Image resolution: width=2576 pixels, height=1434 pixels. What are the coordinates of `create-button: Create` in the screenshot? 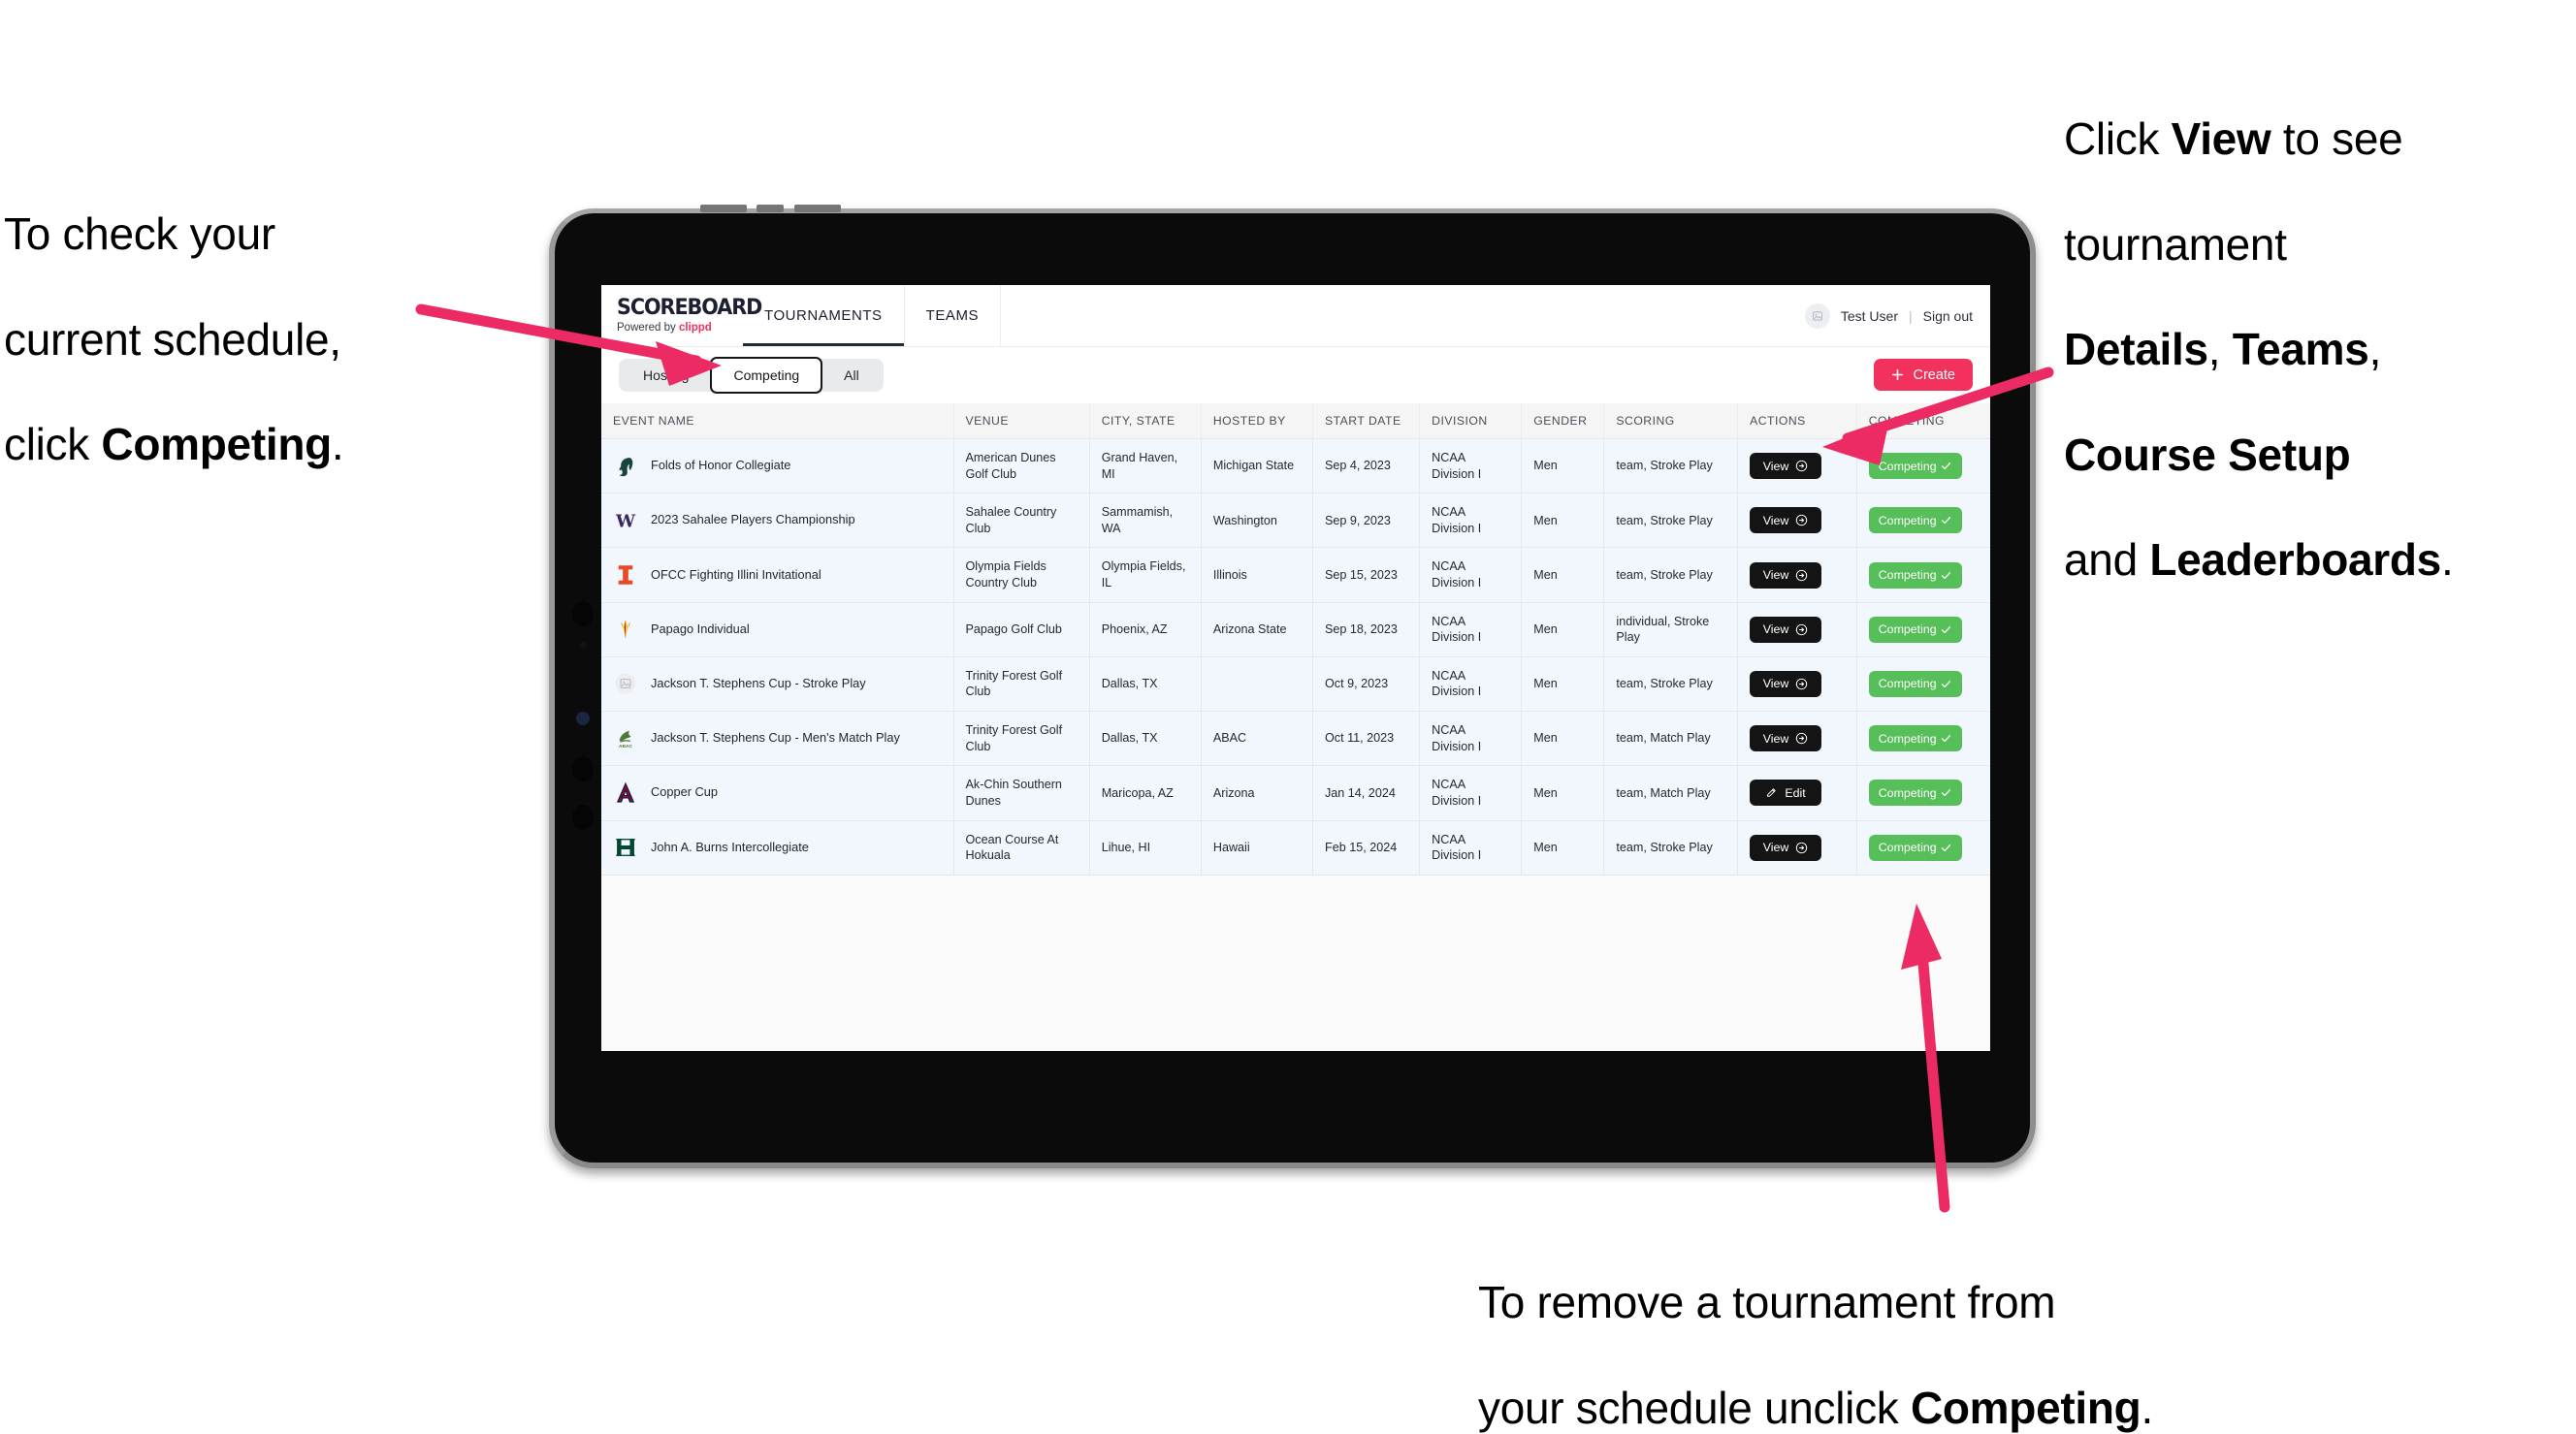 It's located at (1923, 375).